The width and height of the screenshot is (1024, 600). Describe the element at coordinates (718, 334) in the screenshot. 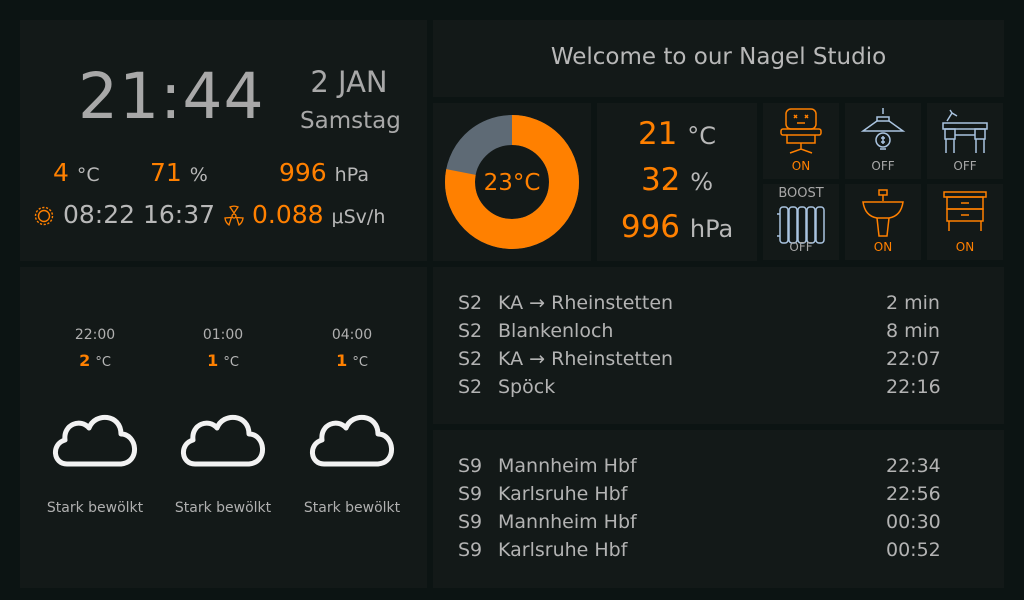

I see `departure-row: S2 Blankenloch 8 min` at that location.